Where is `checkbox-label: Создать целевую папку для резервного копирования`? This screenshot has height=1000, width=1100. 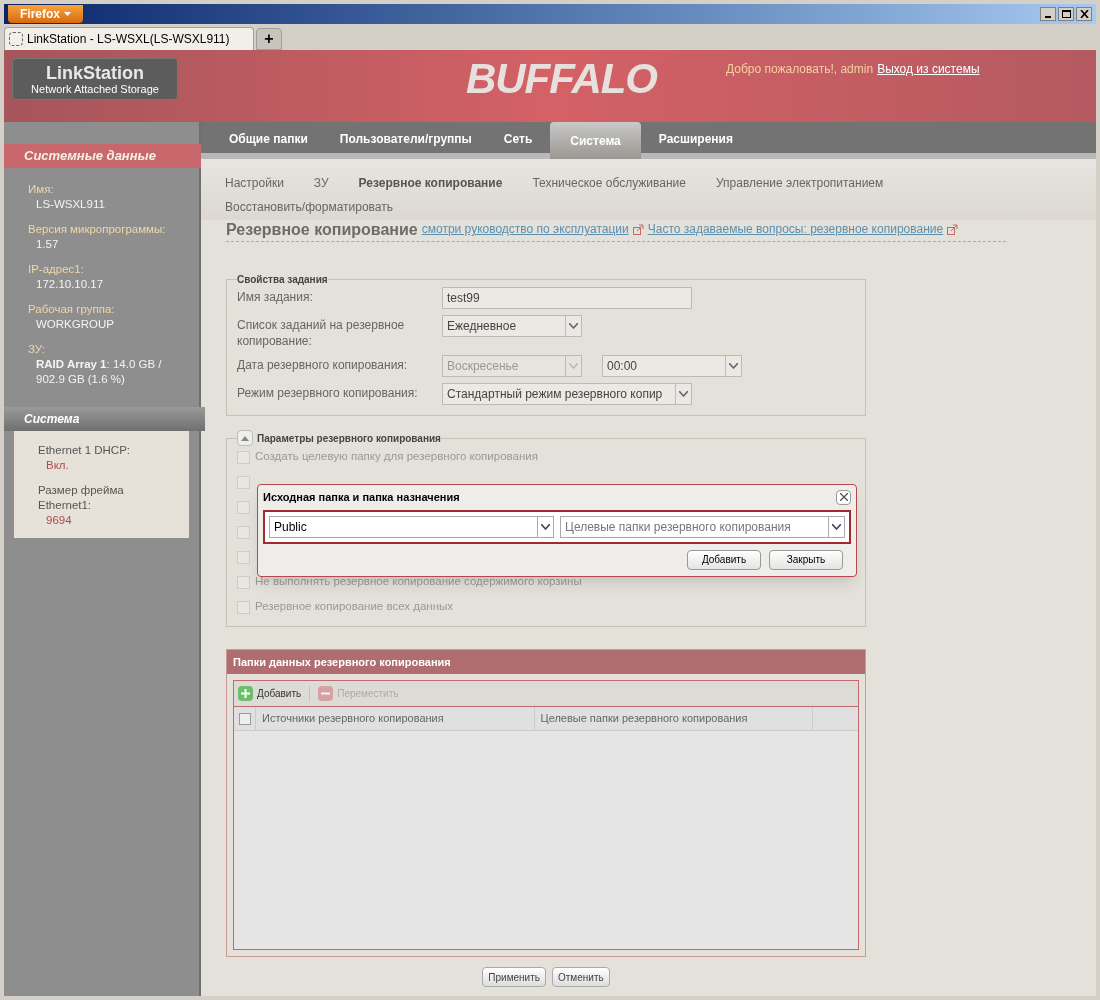 checkbox-label: Создать целевую папку для резервного копирования is located at coordinates (396, 457).